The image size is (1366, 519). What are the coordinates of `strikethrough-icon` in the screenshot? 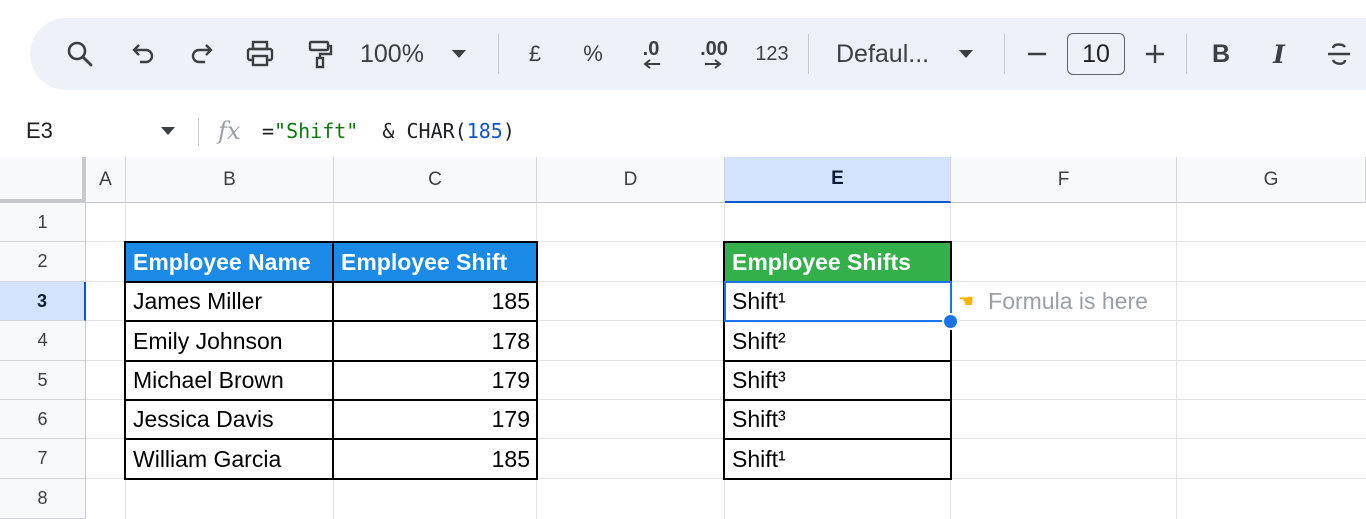 It's located at (1339, 54).